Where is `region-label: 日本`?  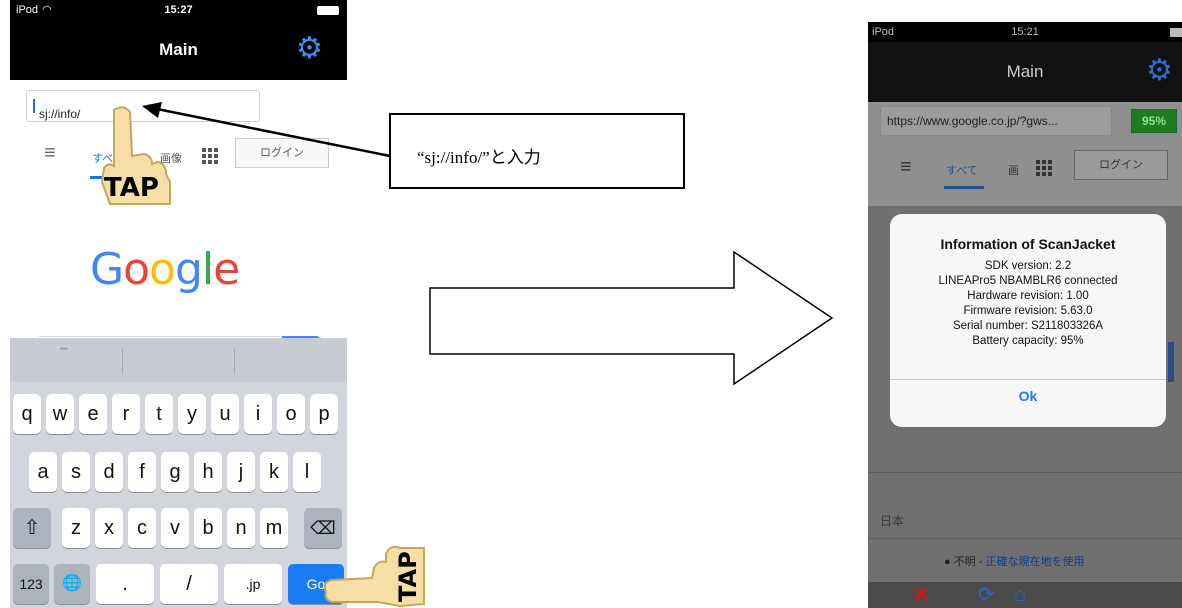
region-label: 日本 is located at coordinates (892, 521).